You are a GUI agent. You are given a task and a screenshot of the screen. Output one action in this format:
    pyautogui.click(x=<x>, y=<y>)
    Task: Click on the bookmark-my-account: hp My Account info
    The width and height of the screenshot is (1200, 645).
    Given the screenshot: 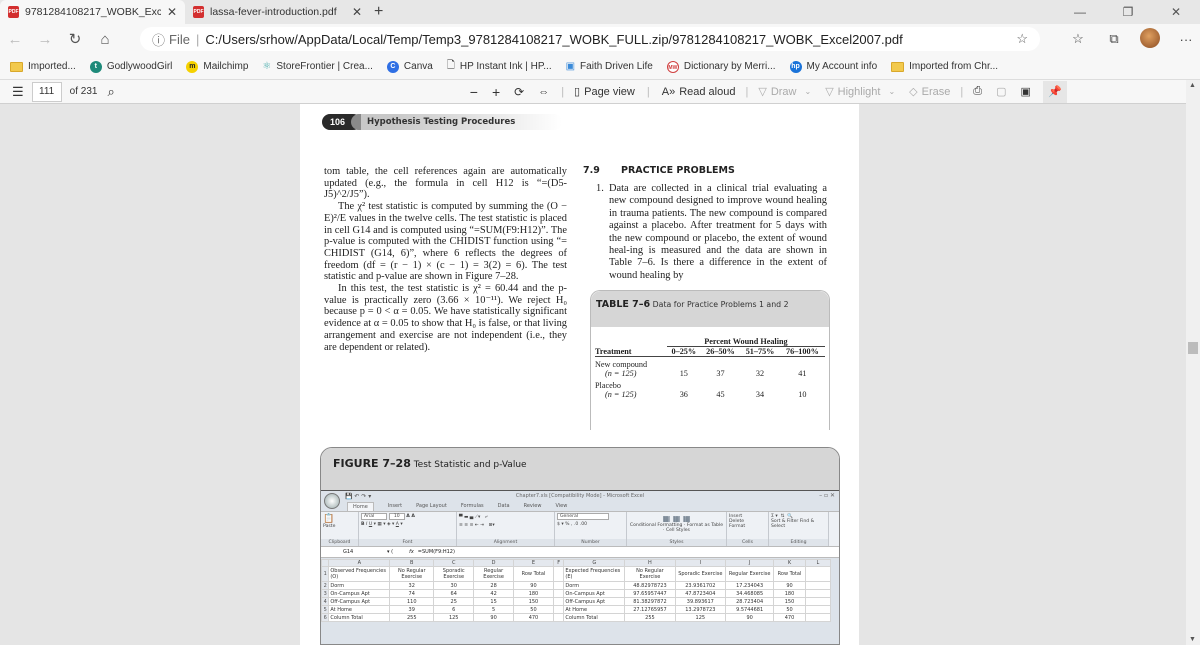 What is the action you would take?
    pyautogui.click(x=833, y=66)
    